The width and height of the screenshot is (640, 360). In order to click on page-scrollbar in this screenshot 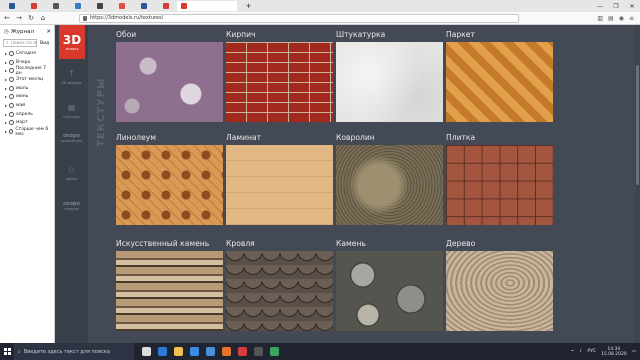, I will do `click(637, 184)`.